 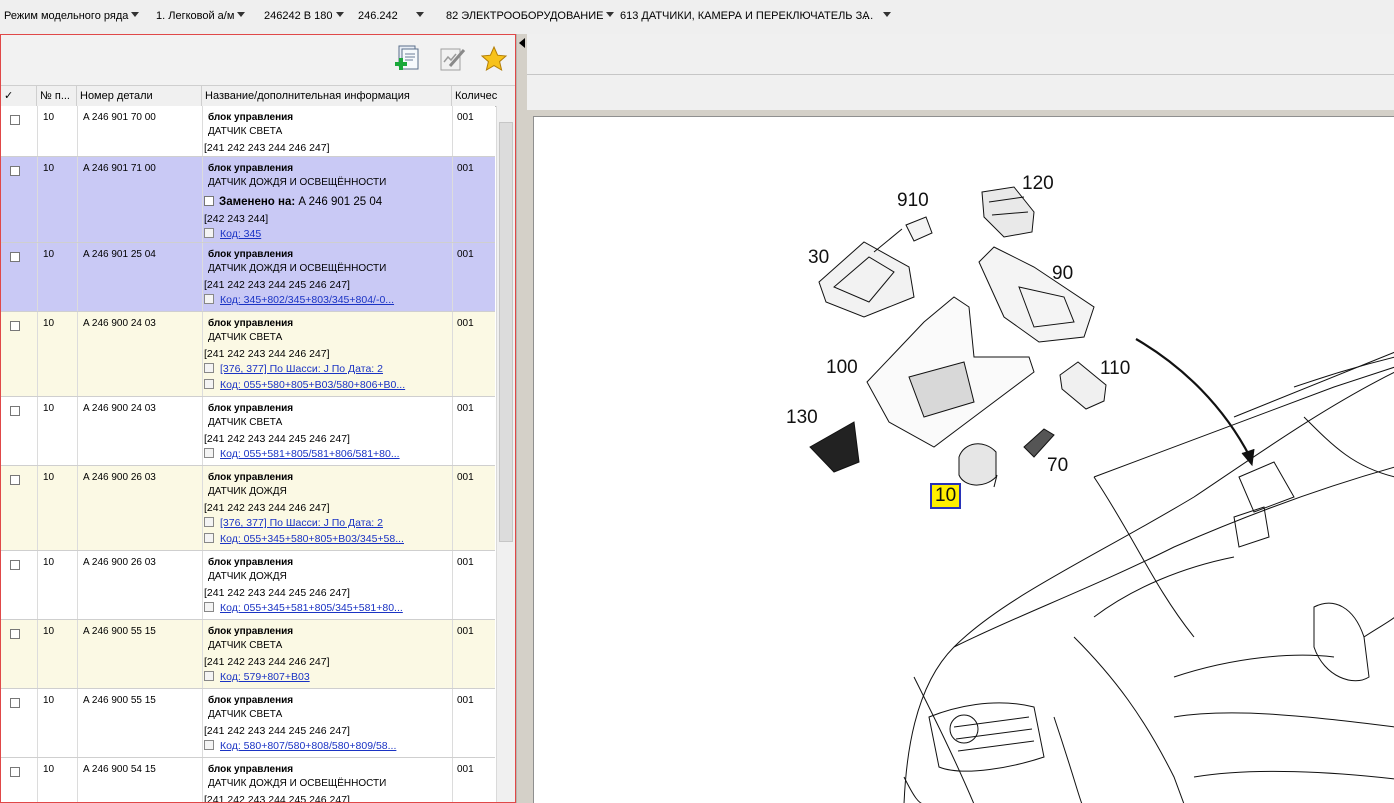 I want to click on collapse-left-arrow-icon, so click(x=522, y=43).